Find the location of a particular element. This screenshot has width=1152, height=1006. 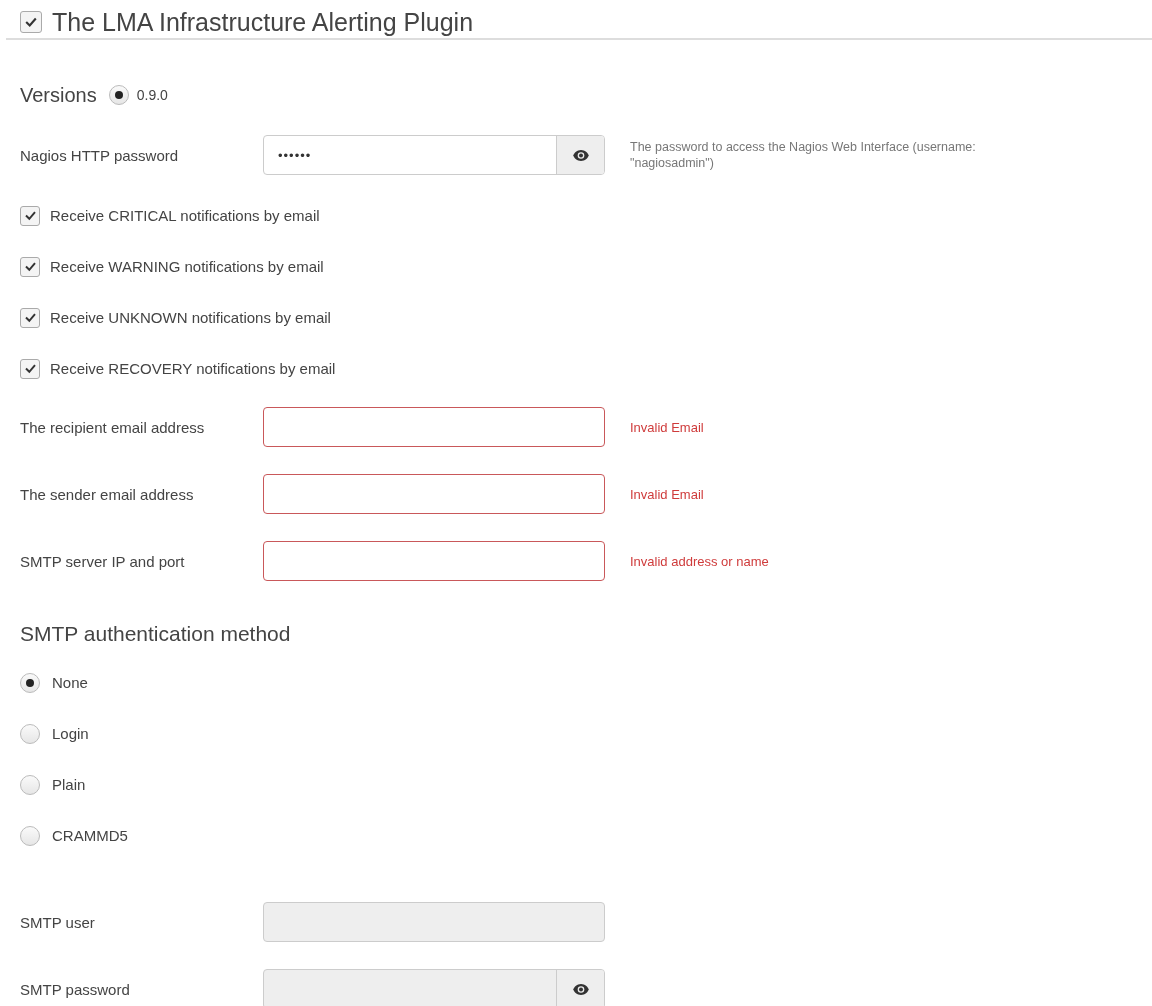

password-field: •••••• is located at coordinates (434, 155).